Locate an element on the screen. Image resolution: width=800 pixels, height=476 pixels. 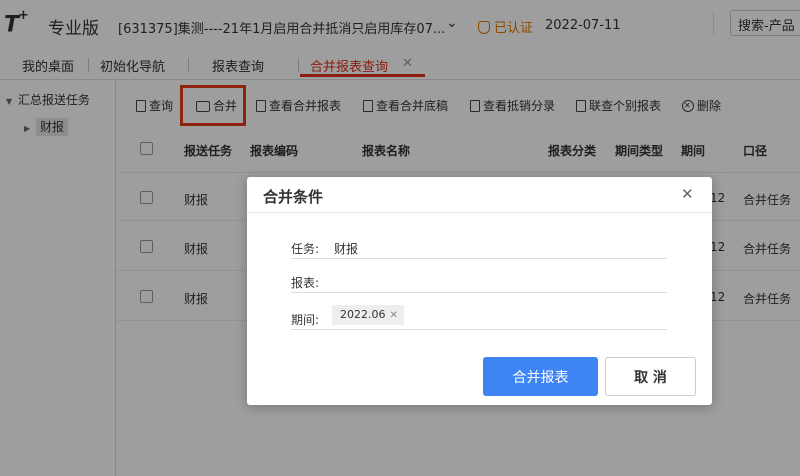
task-field: 财报 is located at coordinates (346, 248).